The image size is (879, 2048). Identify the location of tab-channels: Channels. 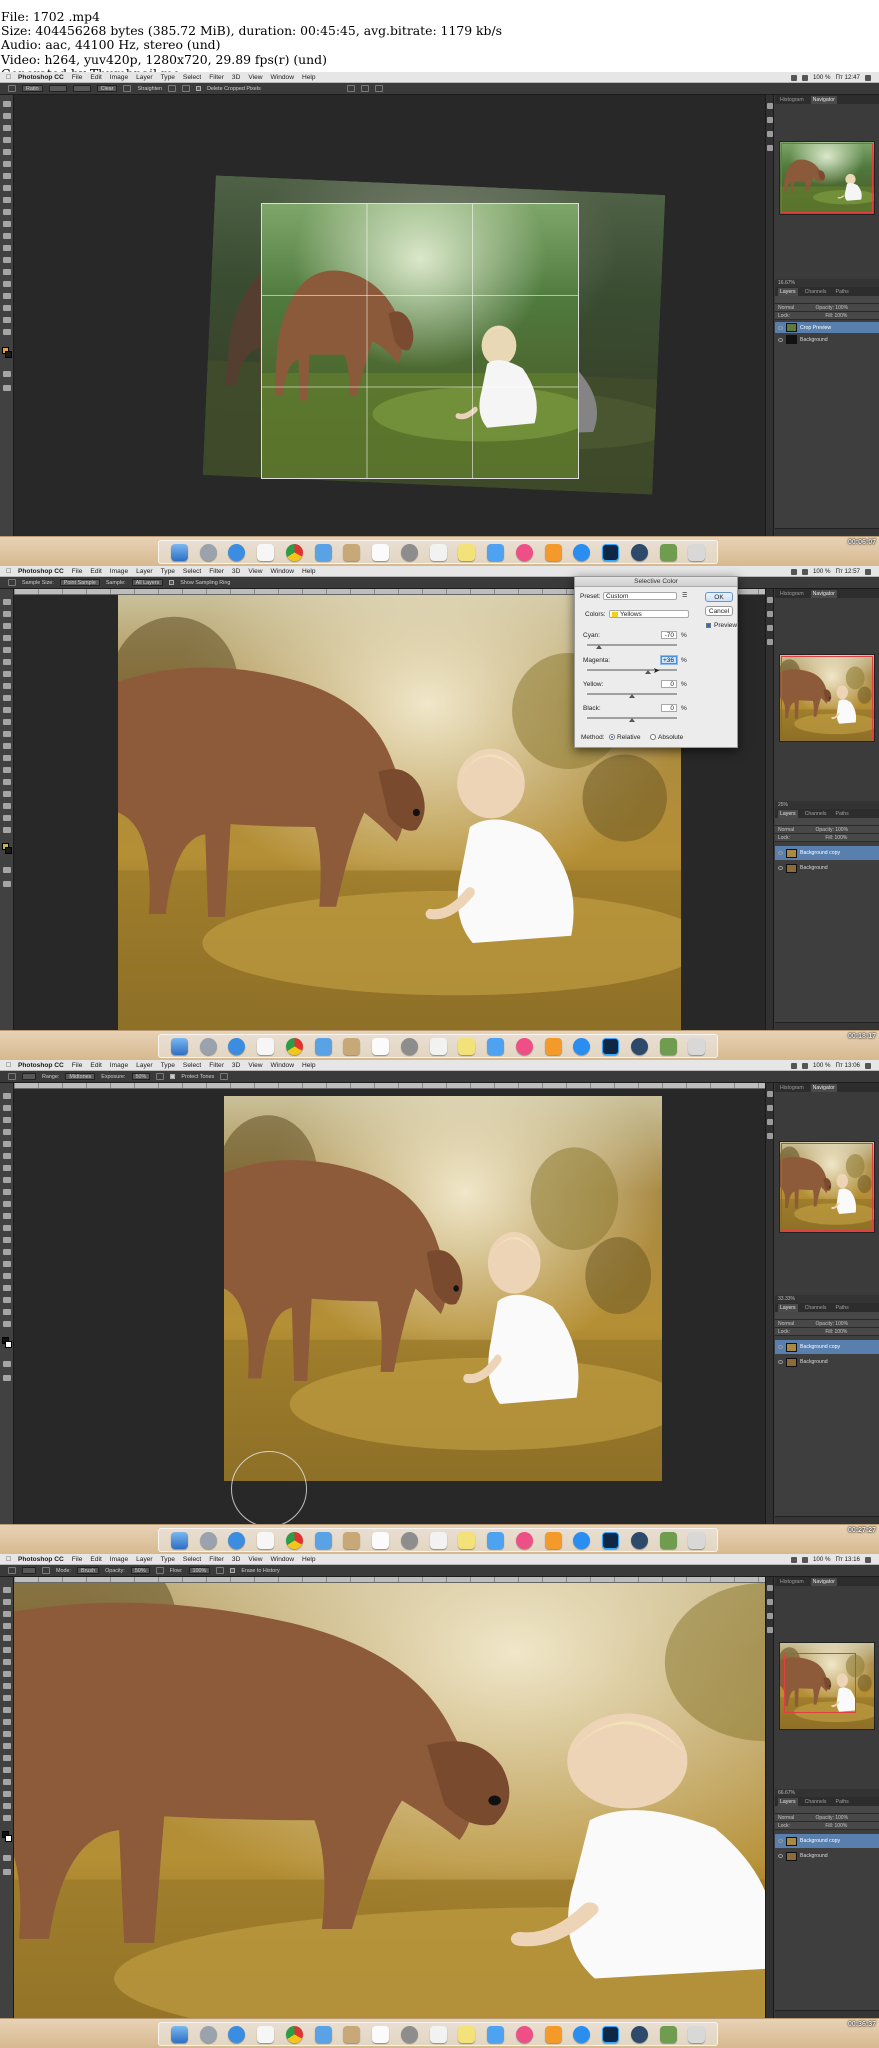
(816, 1802).